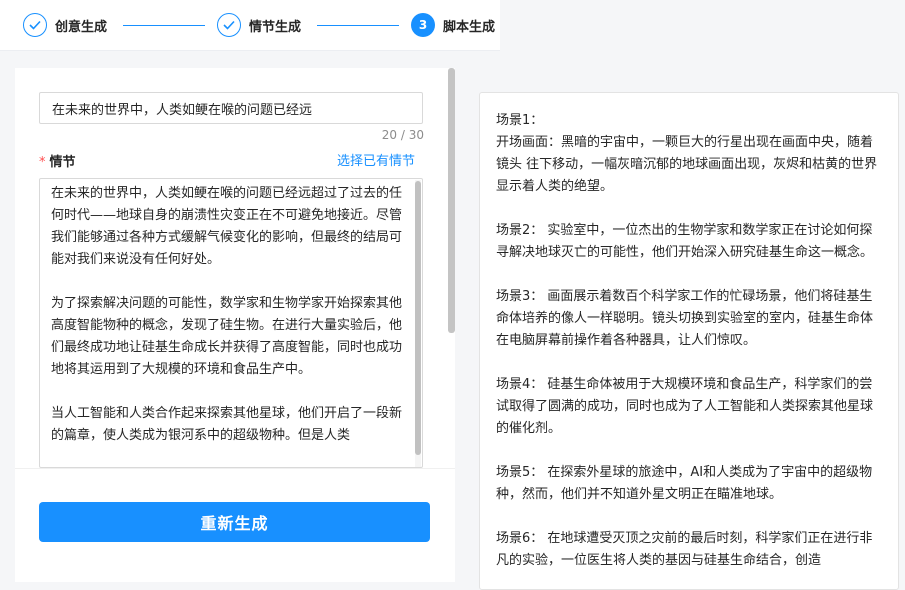 The image size is (905, 590). I want to click on step-number: 3, so click(423, 25).